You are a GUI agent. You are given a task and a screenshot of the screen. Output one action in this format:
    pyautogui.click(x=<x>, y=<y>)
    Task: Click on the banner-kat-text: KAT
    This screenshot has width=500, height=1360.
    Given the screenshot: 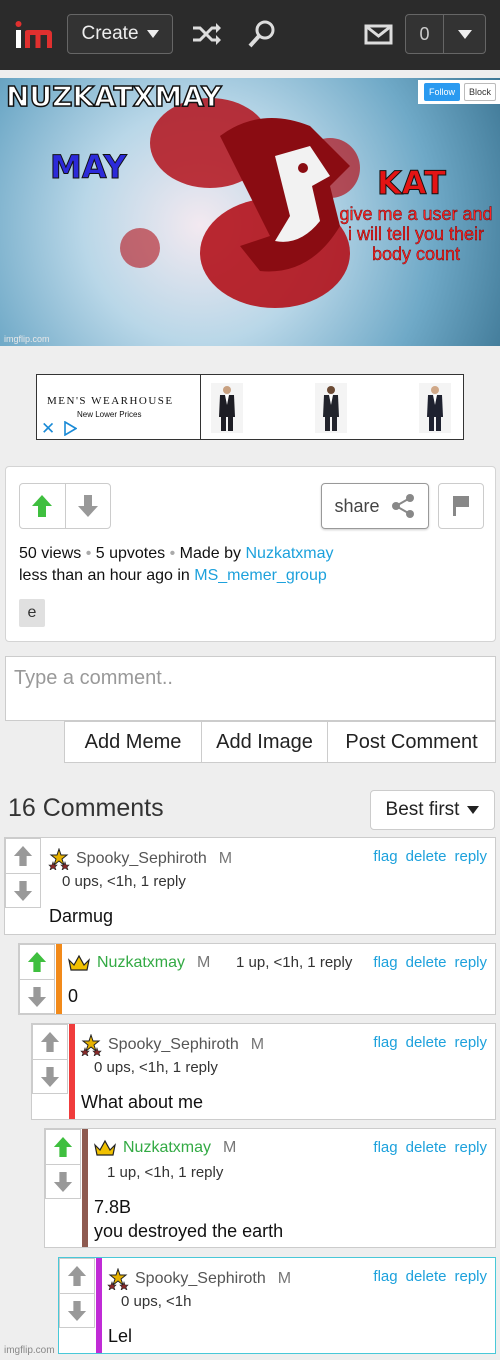 What is the action you would take?
    pyautogui.click(x=412, y=183)
    